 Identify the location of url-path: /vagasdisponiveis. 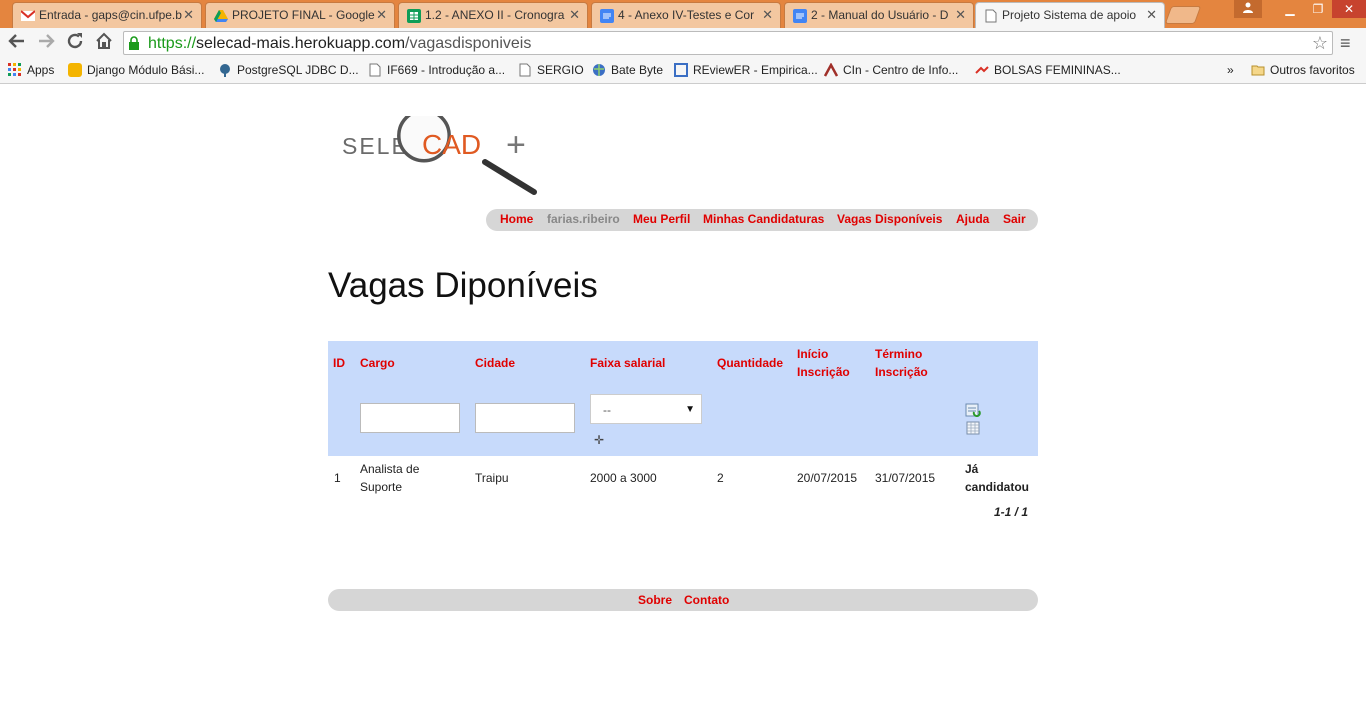
(468, 43).